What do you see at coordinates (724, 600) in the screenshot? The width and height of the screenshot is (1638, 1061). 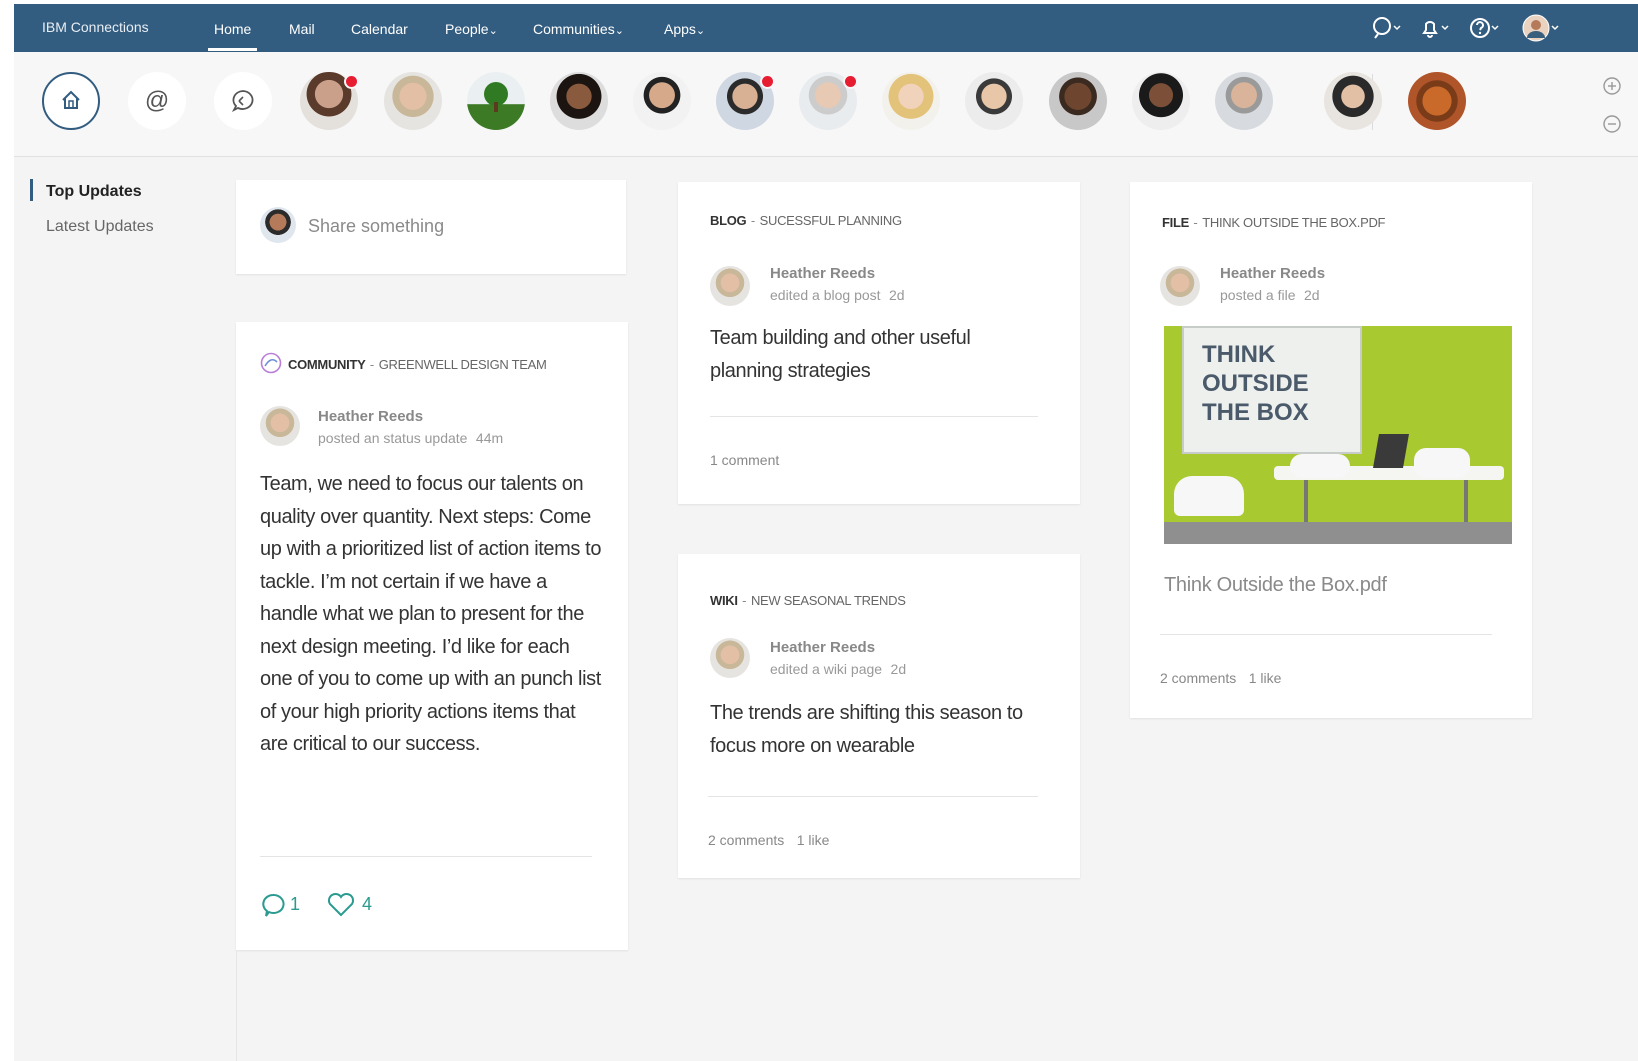 I see `card-type: WIKI` at bounding box center [724, 600].